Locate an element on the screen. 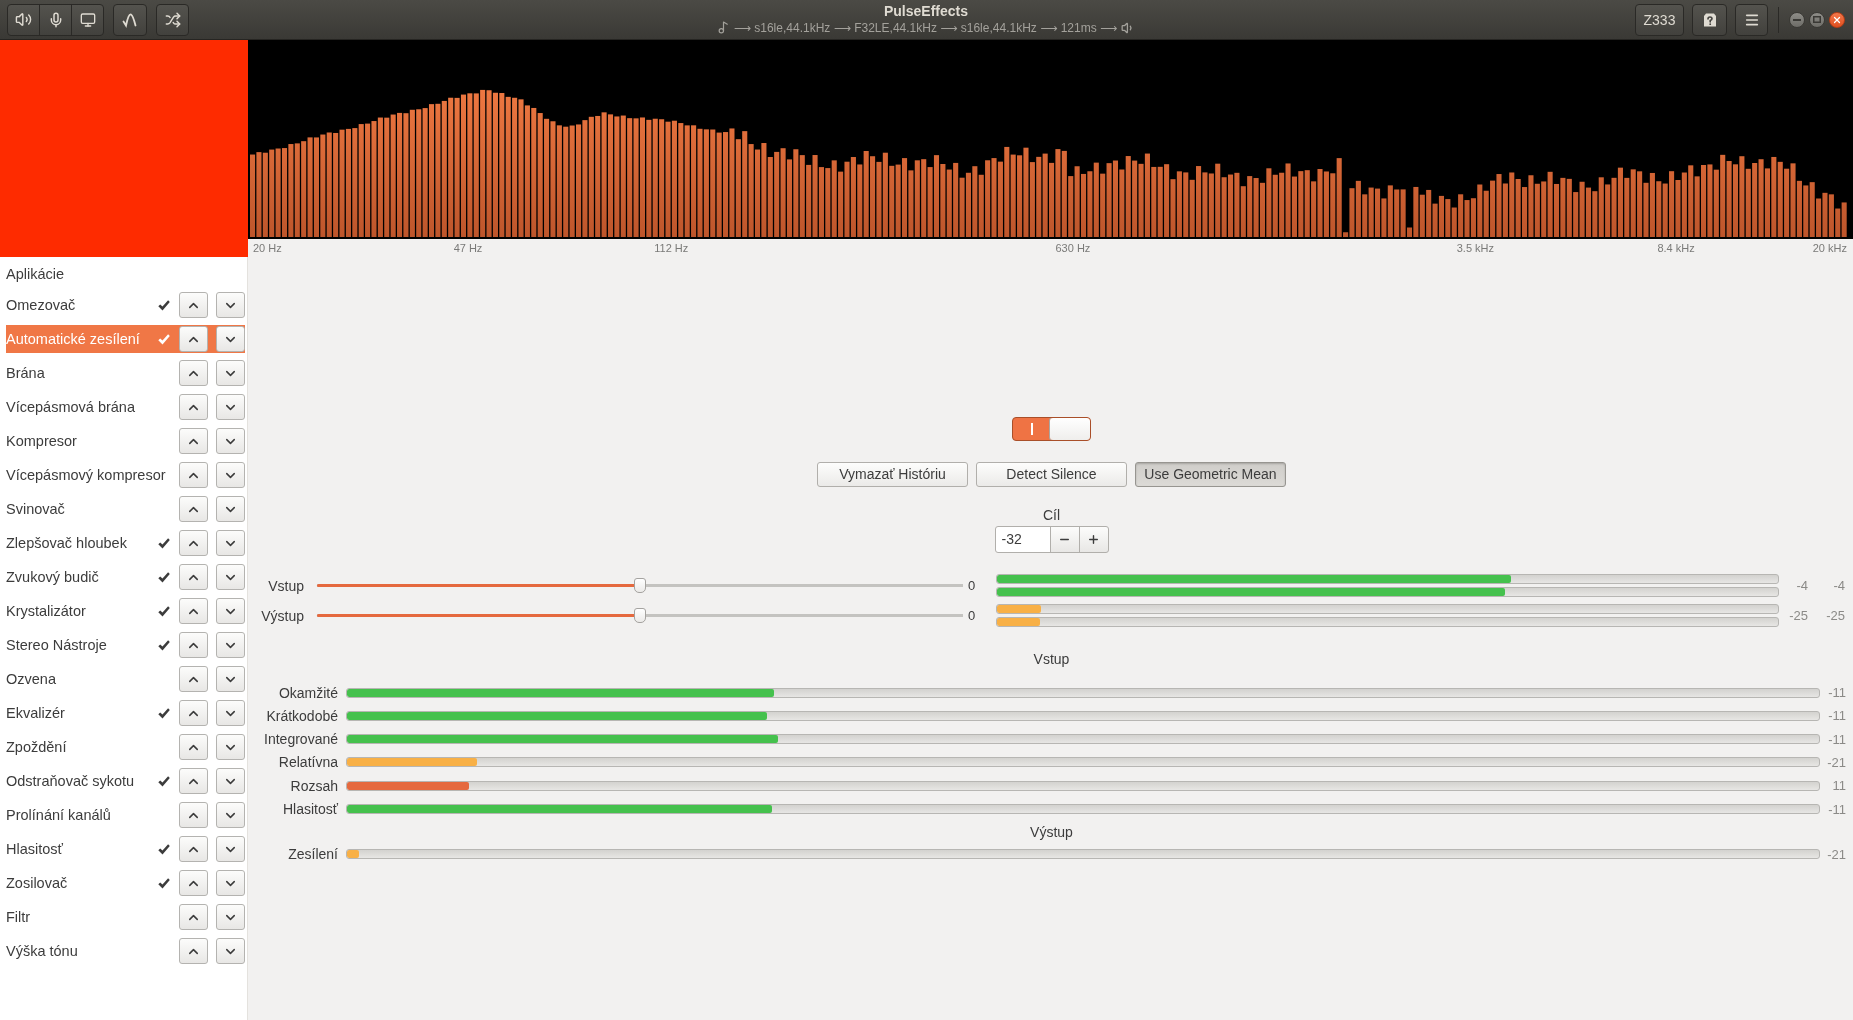  minimize-button is located at coordinates (1797, 19).